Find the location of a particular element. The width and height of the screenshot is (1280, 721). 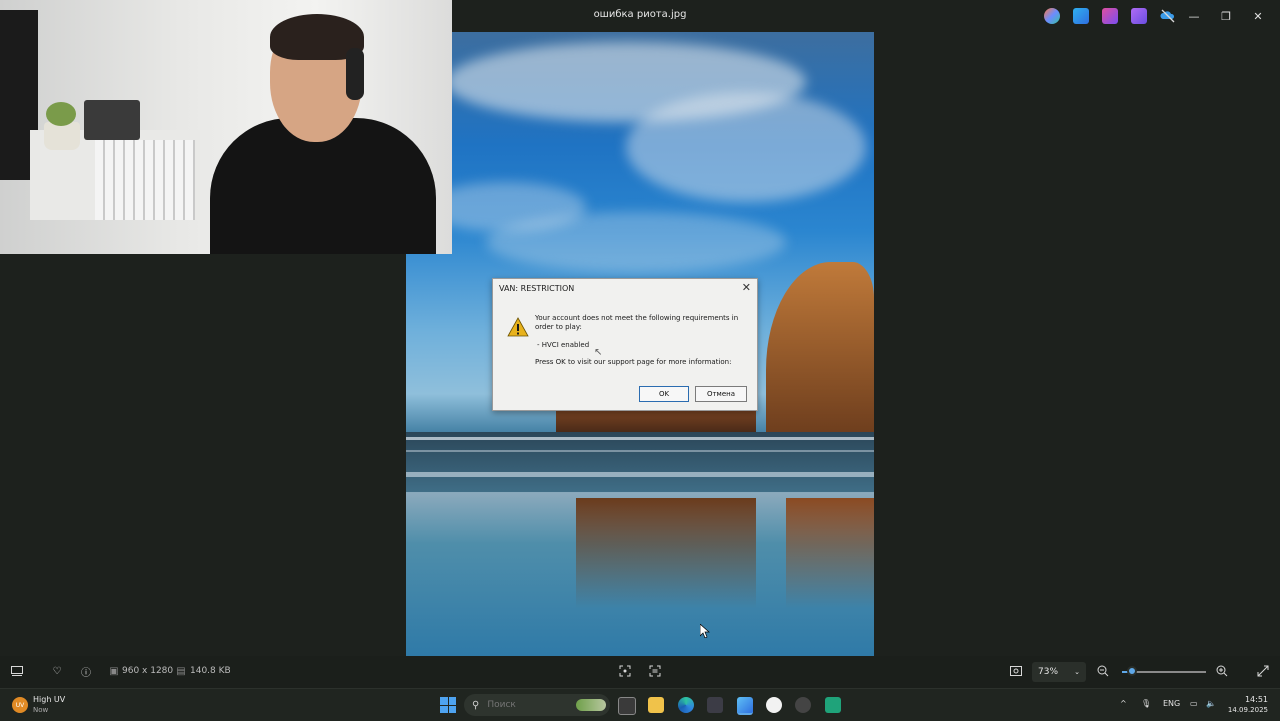

cube-app-icon is located at coordinates (715, 705).